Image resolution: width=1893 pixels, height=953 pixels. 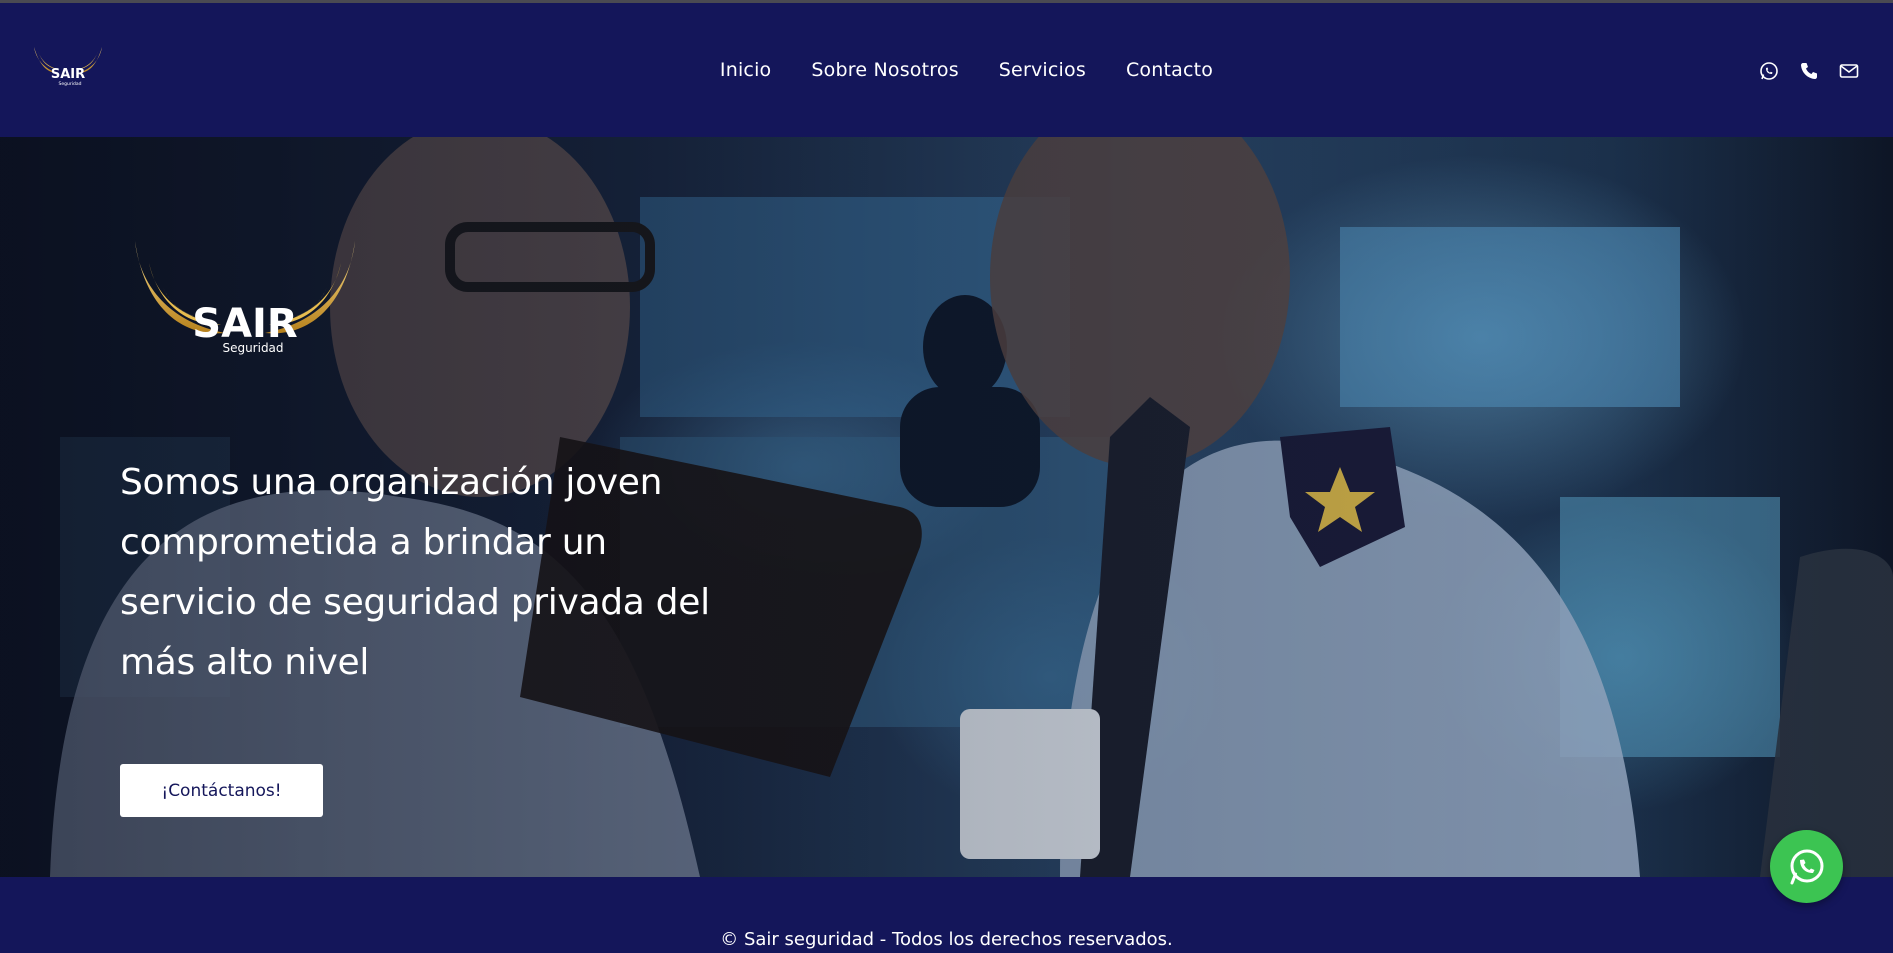 What do you see at coordinates (1849, 71) in the screenshot?
I see `mail-icon` at bounding box center [1849, 71].